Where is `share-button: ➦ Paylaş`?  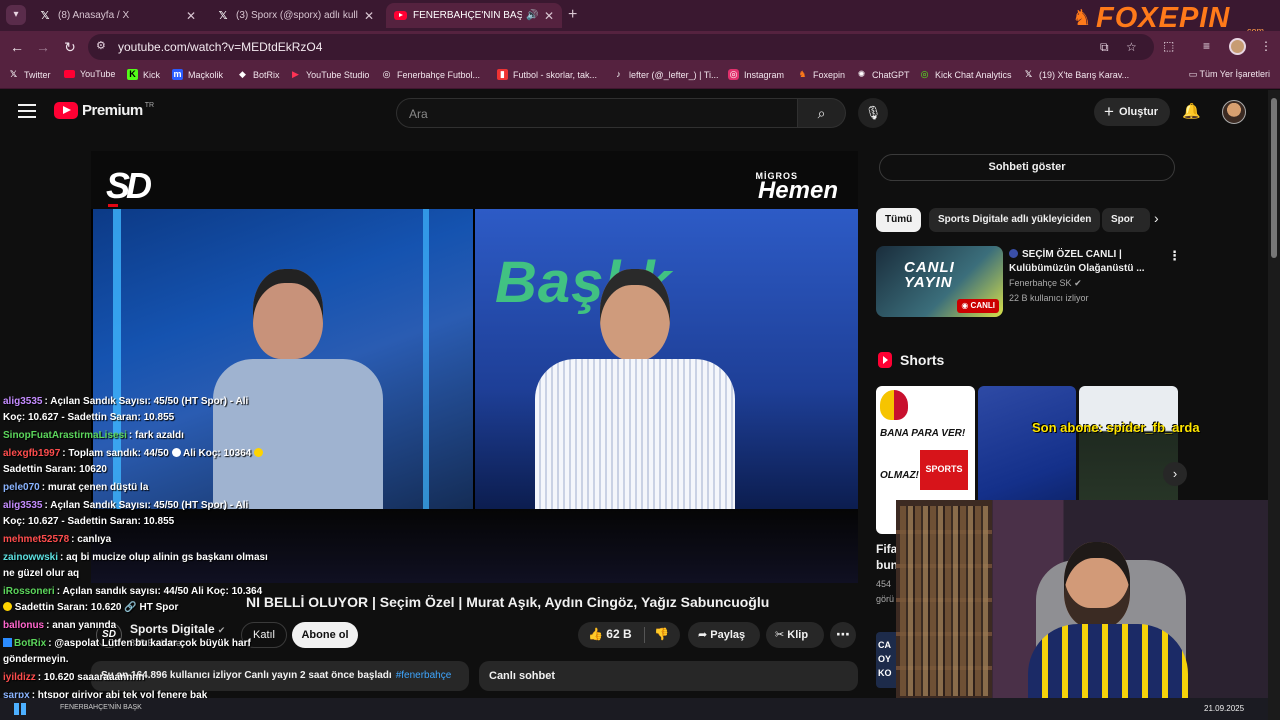
share-button: ➦ Paylaş is located at coordinates (724, 635).